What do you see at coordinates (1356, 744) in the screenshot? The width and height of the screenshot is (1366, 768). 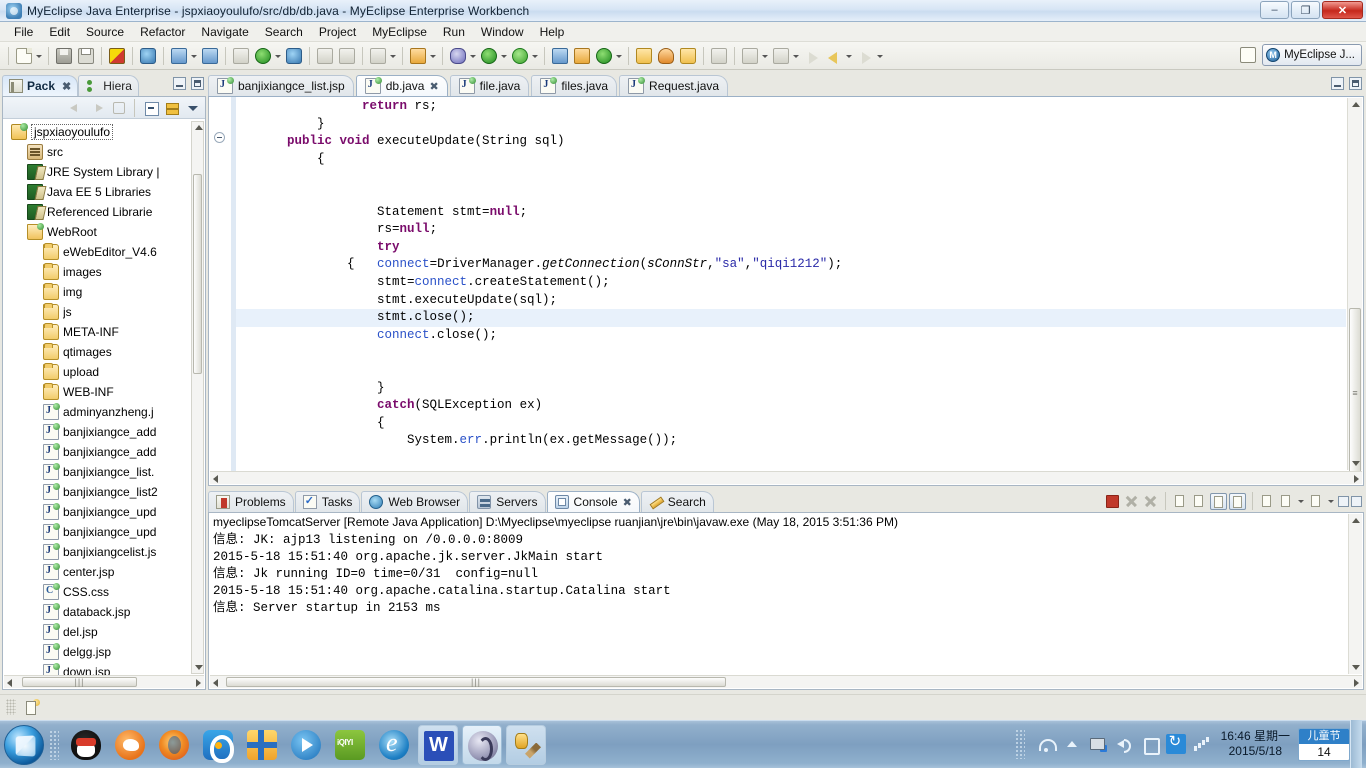 I see `show-desktop-button` at bounding box center [1356, 744].